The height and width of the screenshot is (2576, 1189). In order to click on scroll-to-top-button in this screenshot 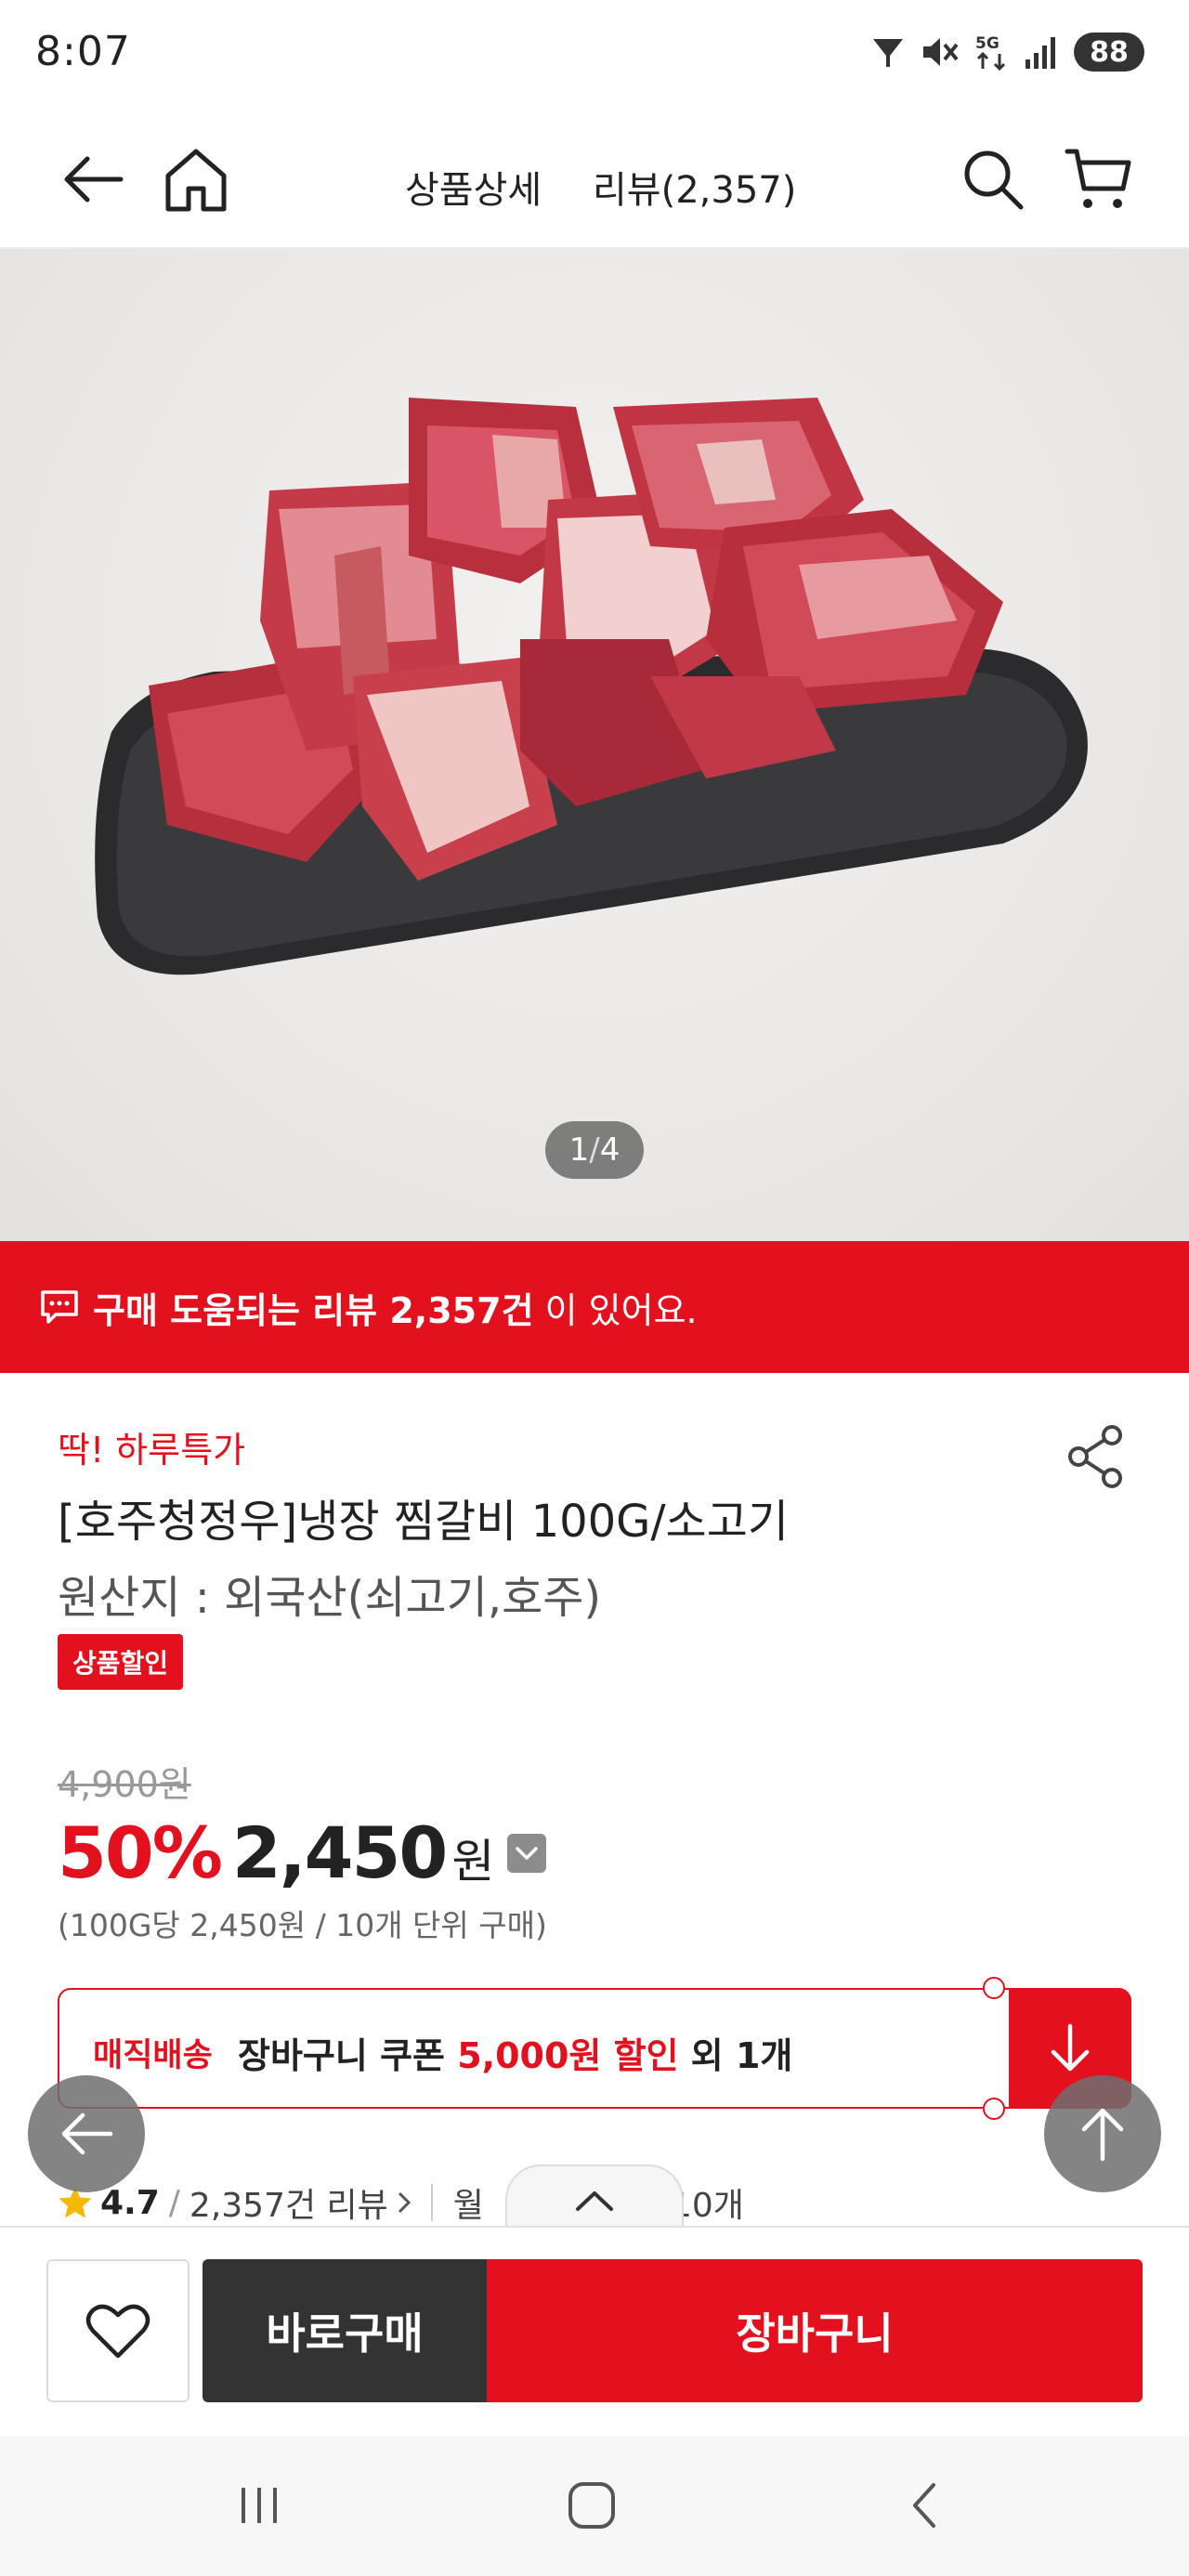, I will do `click(1103, 2133)`.